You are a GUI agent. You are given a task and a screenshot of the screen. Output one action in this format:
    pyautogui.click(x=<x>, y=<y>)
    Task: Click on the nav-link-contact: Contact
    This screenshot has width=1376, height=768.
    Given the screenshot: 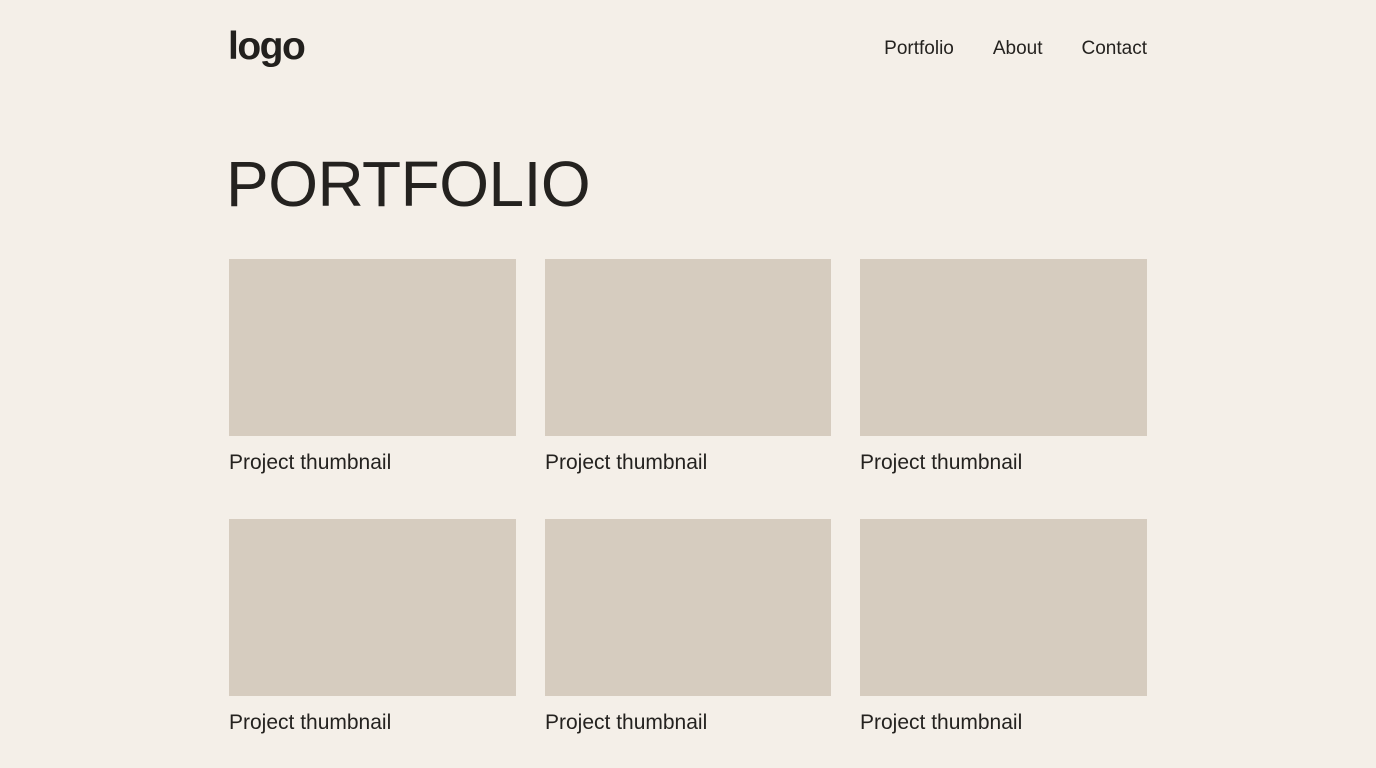 What is the action you would take?
    pyautogui.click(x=1114, y=49)
    